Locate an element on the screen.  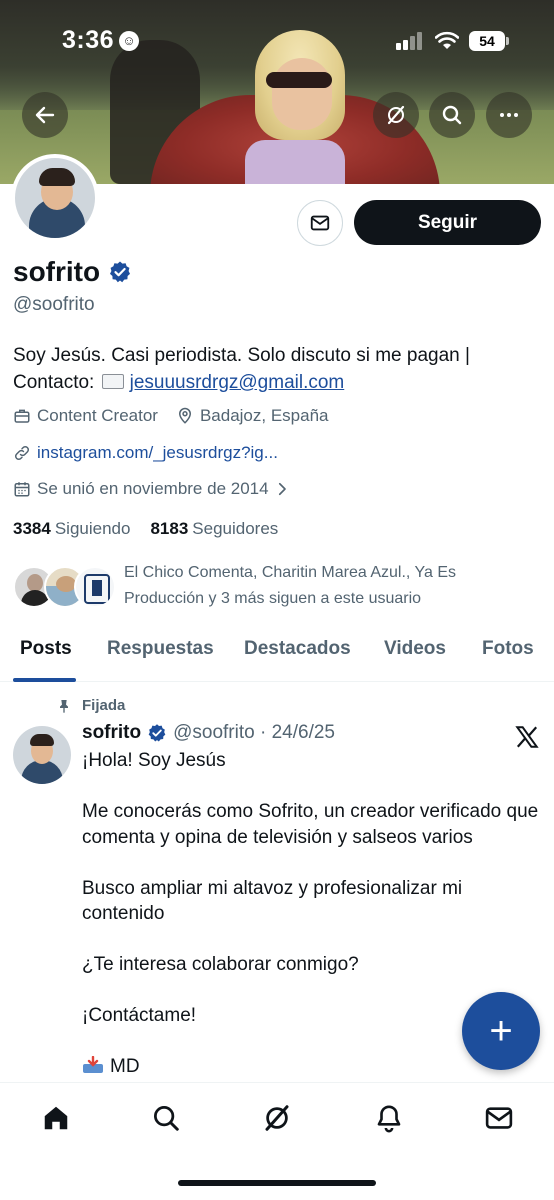
banner-sequin-top is located at coordinates (295, 162).